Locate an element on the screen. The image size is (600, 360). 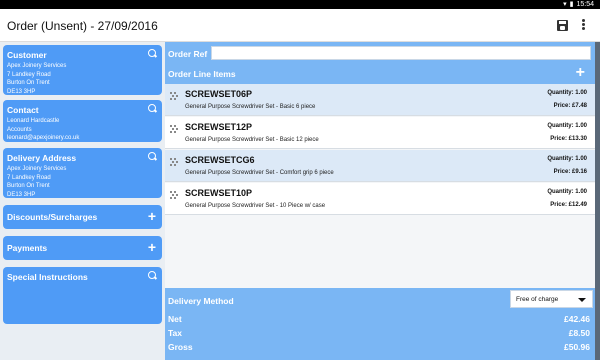
gross-value: £50.96 is located at coordinates (577, 347).